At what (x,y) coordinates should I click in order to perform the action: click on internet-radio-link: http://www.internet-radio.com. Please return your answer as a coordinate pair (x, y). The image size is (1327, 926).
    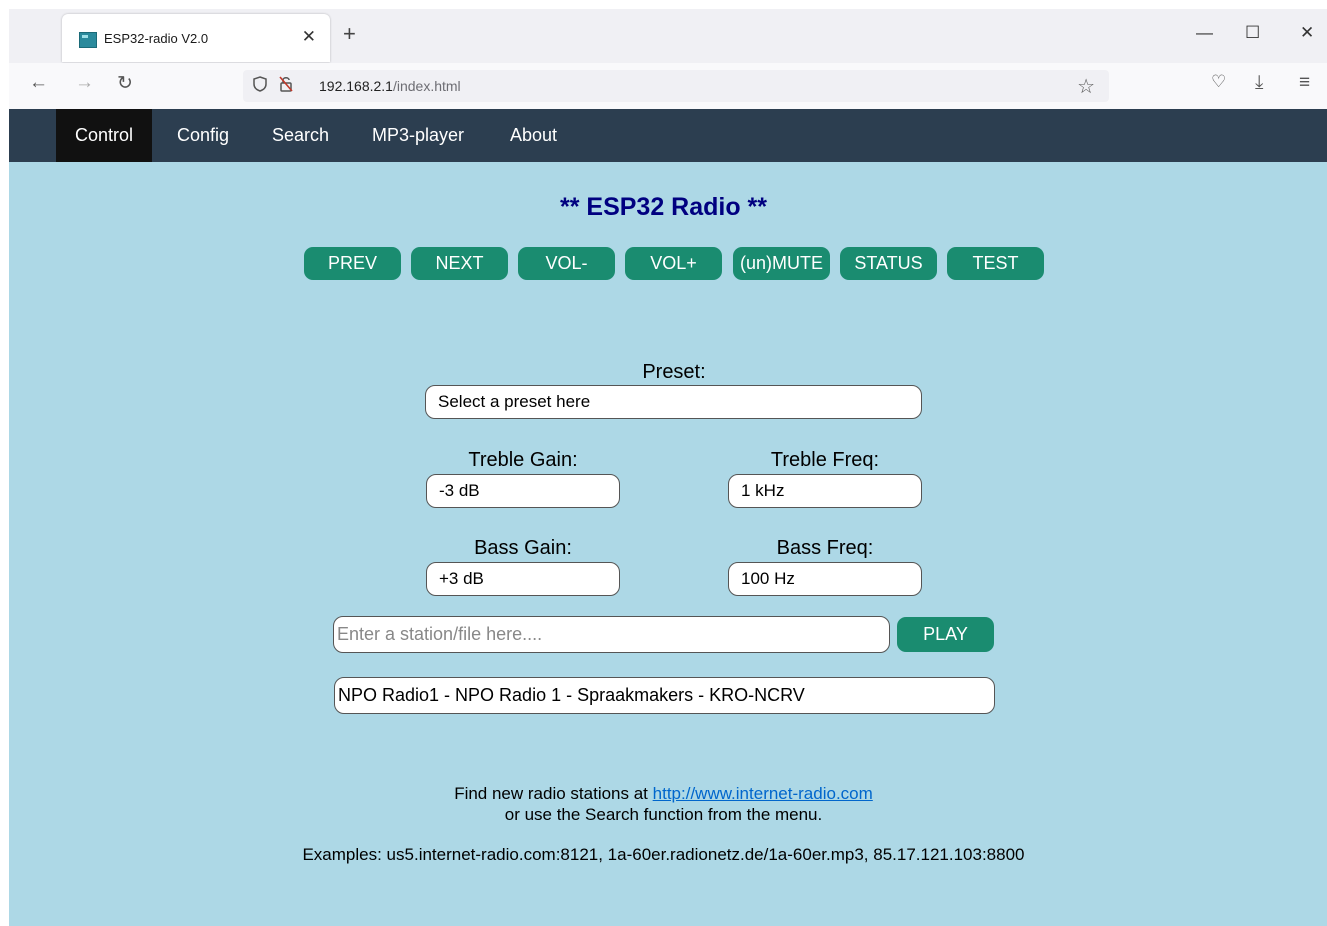
    Looking at the image, I should click on (763, 793).